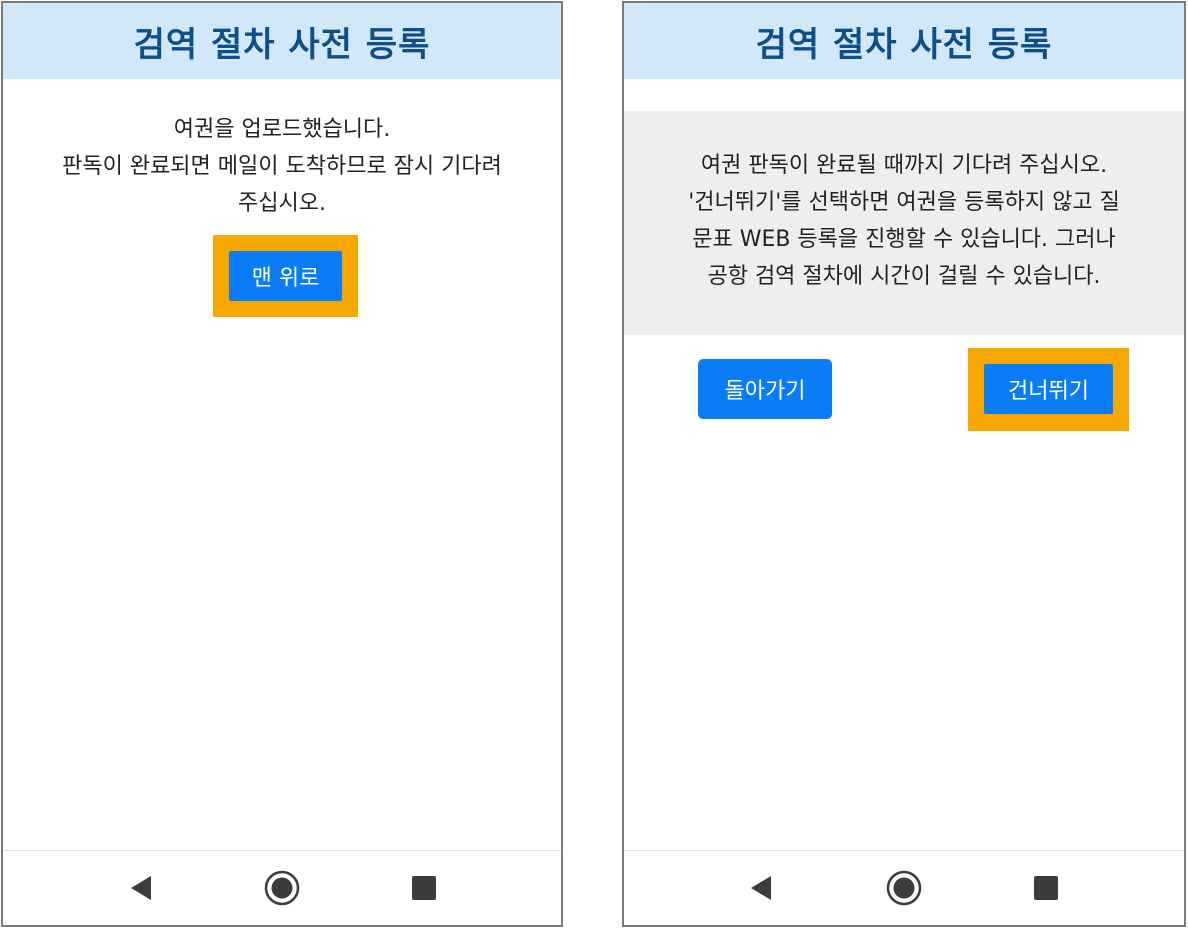 The image size is (1188, 930). Describe the element at coordinates (904, 239) in the screenshot. I see `message-line: 문표 WEB 등록을 진행할 수 있습니다. 그러나` at that location.